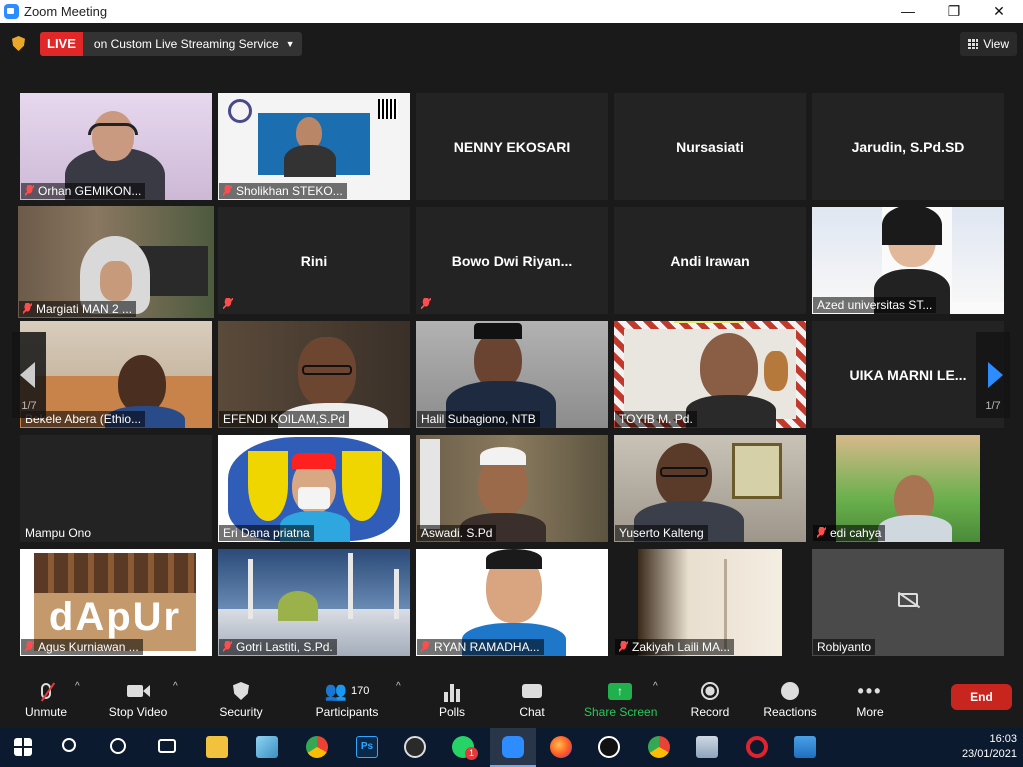  Describe the element at coordinates (870, 690) in the screenshot. I see `ellipsis-icon: •••` at that location.